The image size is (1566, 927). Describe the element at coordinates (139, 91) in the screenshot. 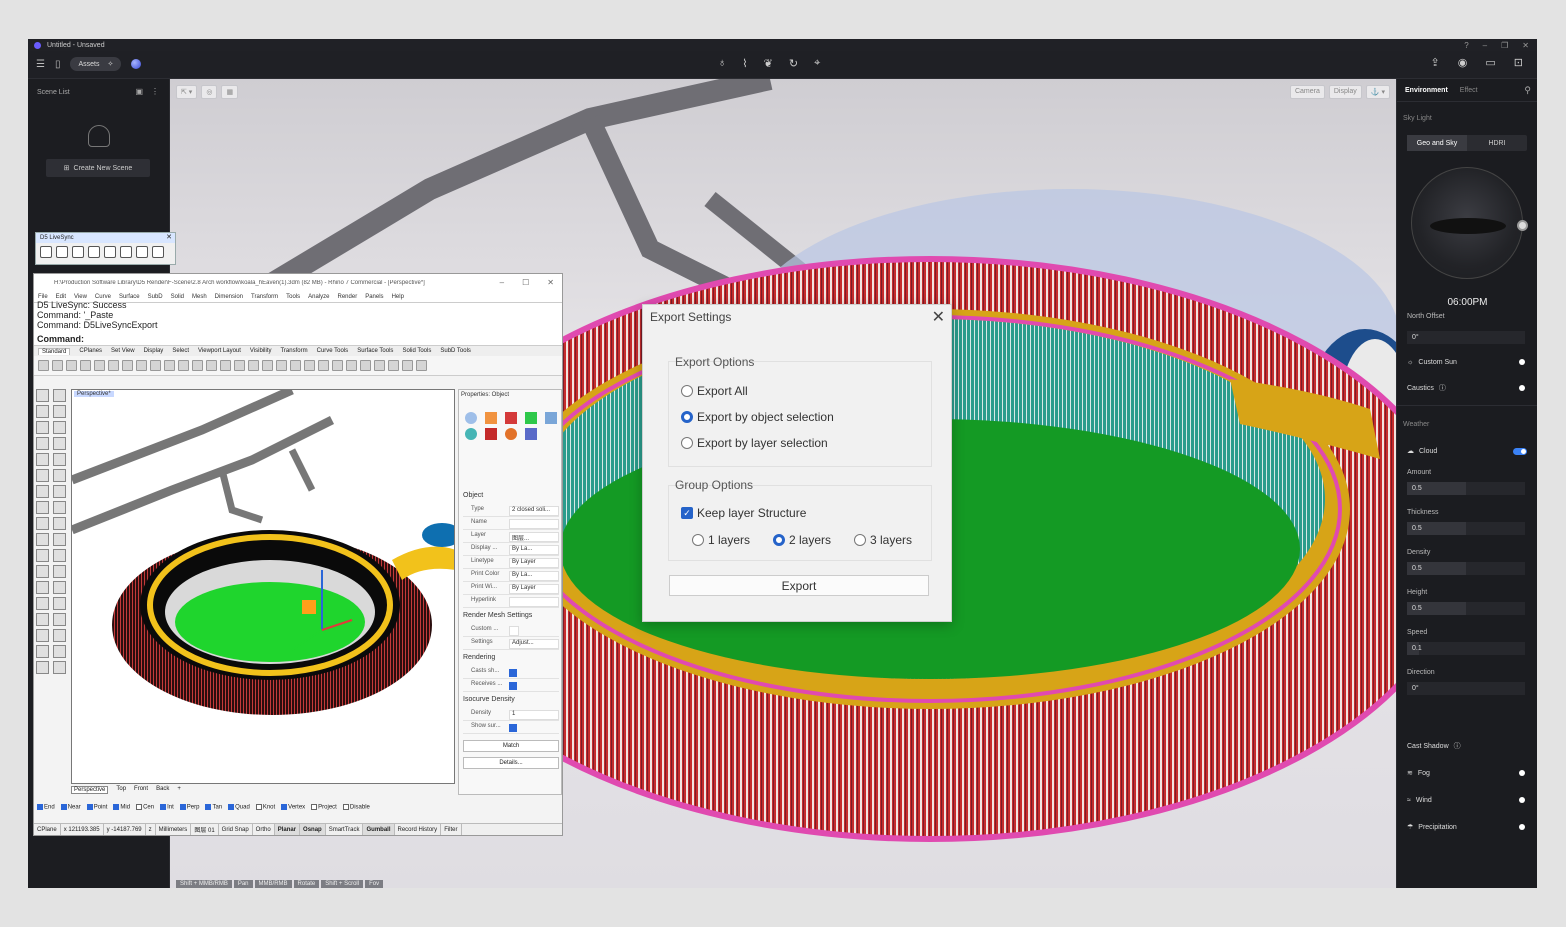

I see `scene-settings-icon: ▣` at that location.